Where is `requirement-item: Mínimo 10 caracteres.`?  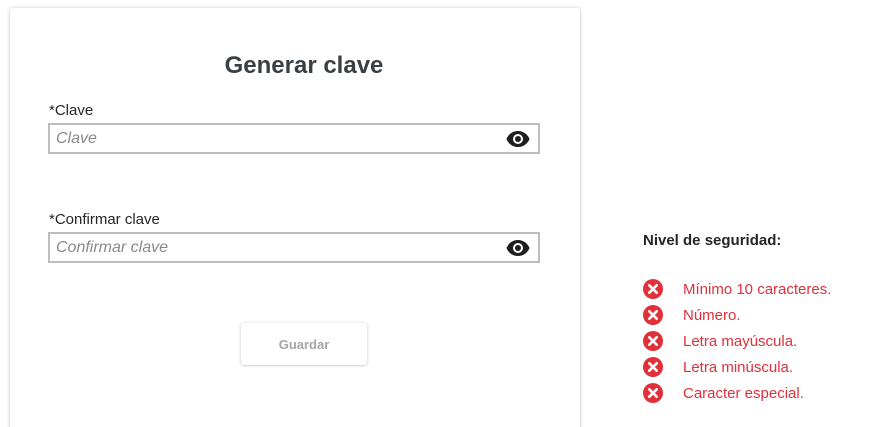
requirement-item: Mínimo 10 caracteres. is located at coordinates (757, 289).